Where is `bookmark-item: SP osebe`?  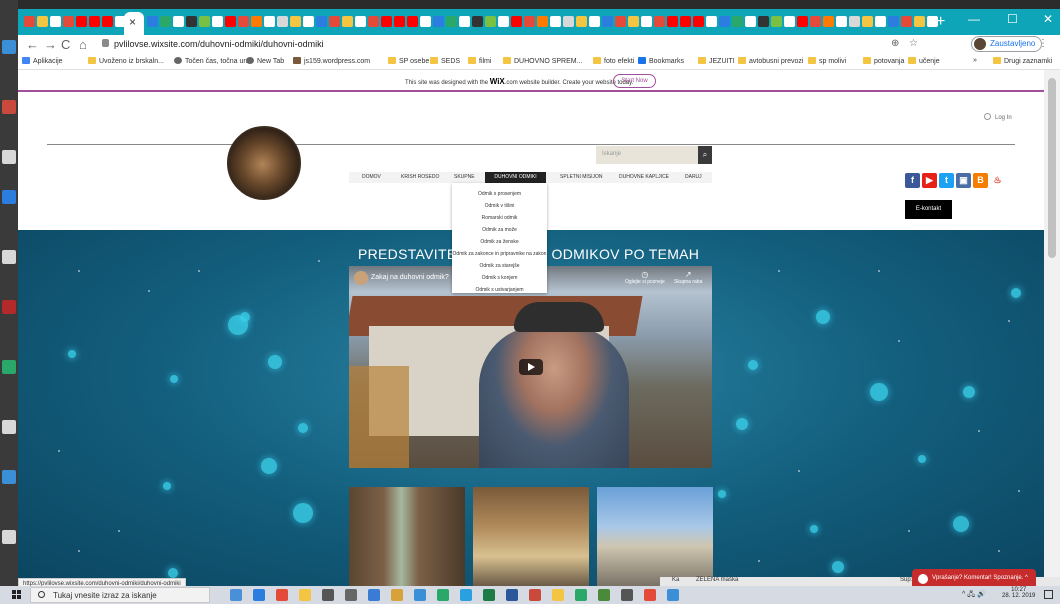
bookmark-item: SP osebe is located at coordinates (408, 61).